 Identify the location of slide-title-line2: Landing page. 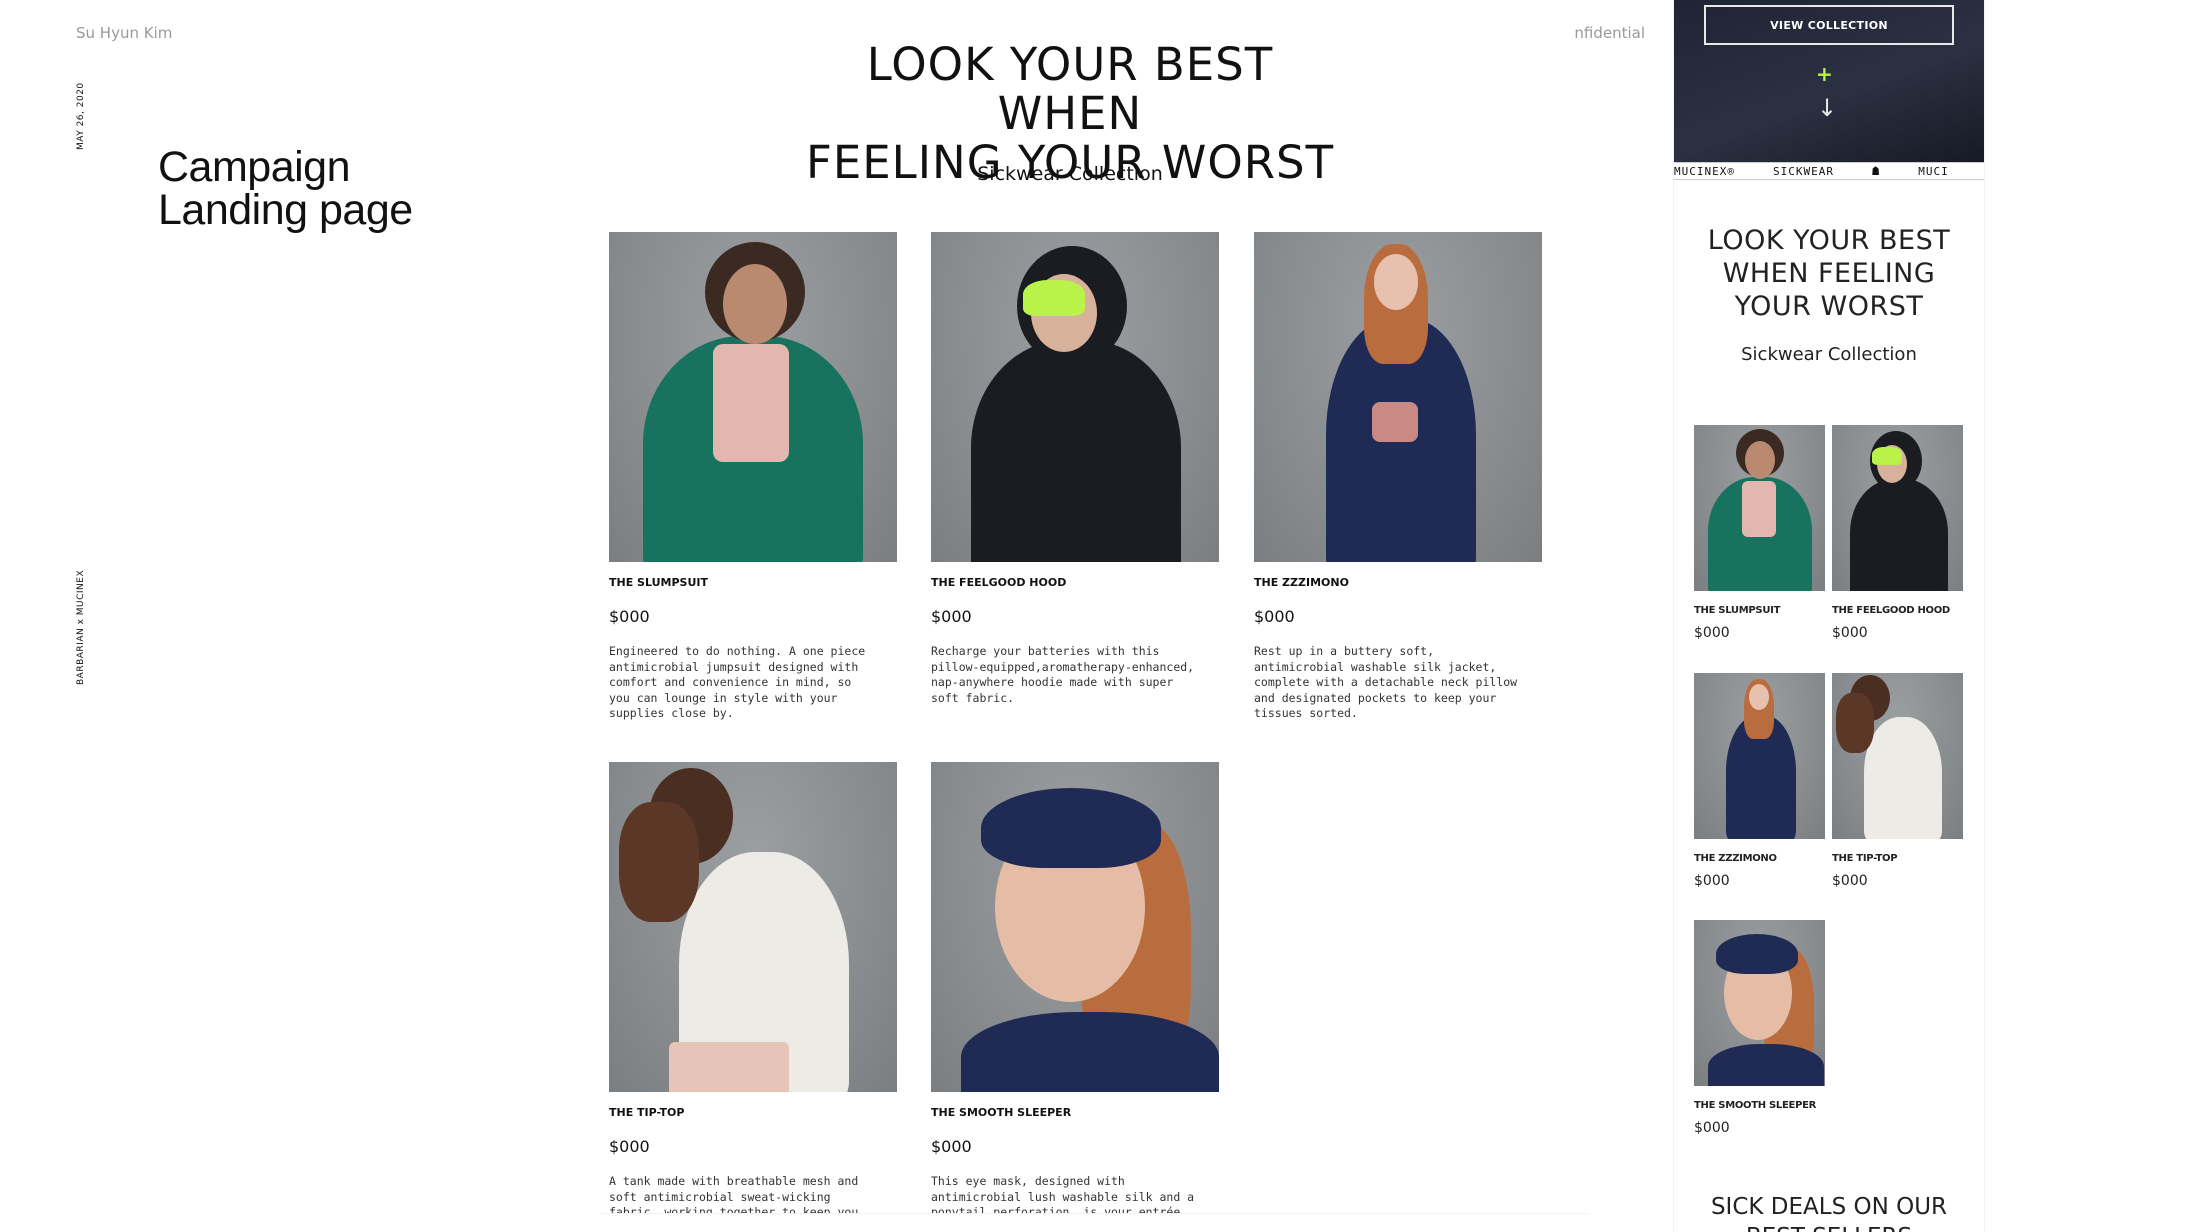
(285, 210).